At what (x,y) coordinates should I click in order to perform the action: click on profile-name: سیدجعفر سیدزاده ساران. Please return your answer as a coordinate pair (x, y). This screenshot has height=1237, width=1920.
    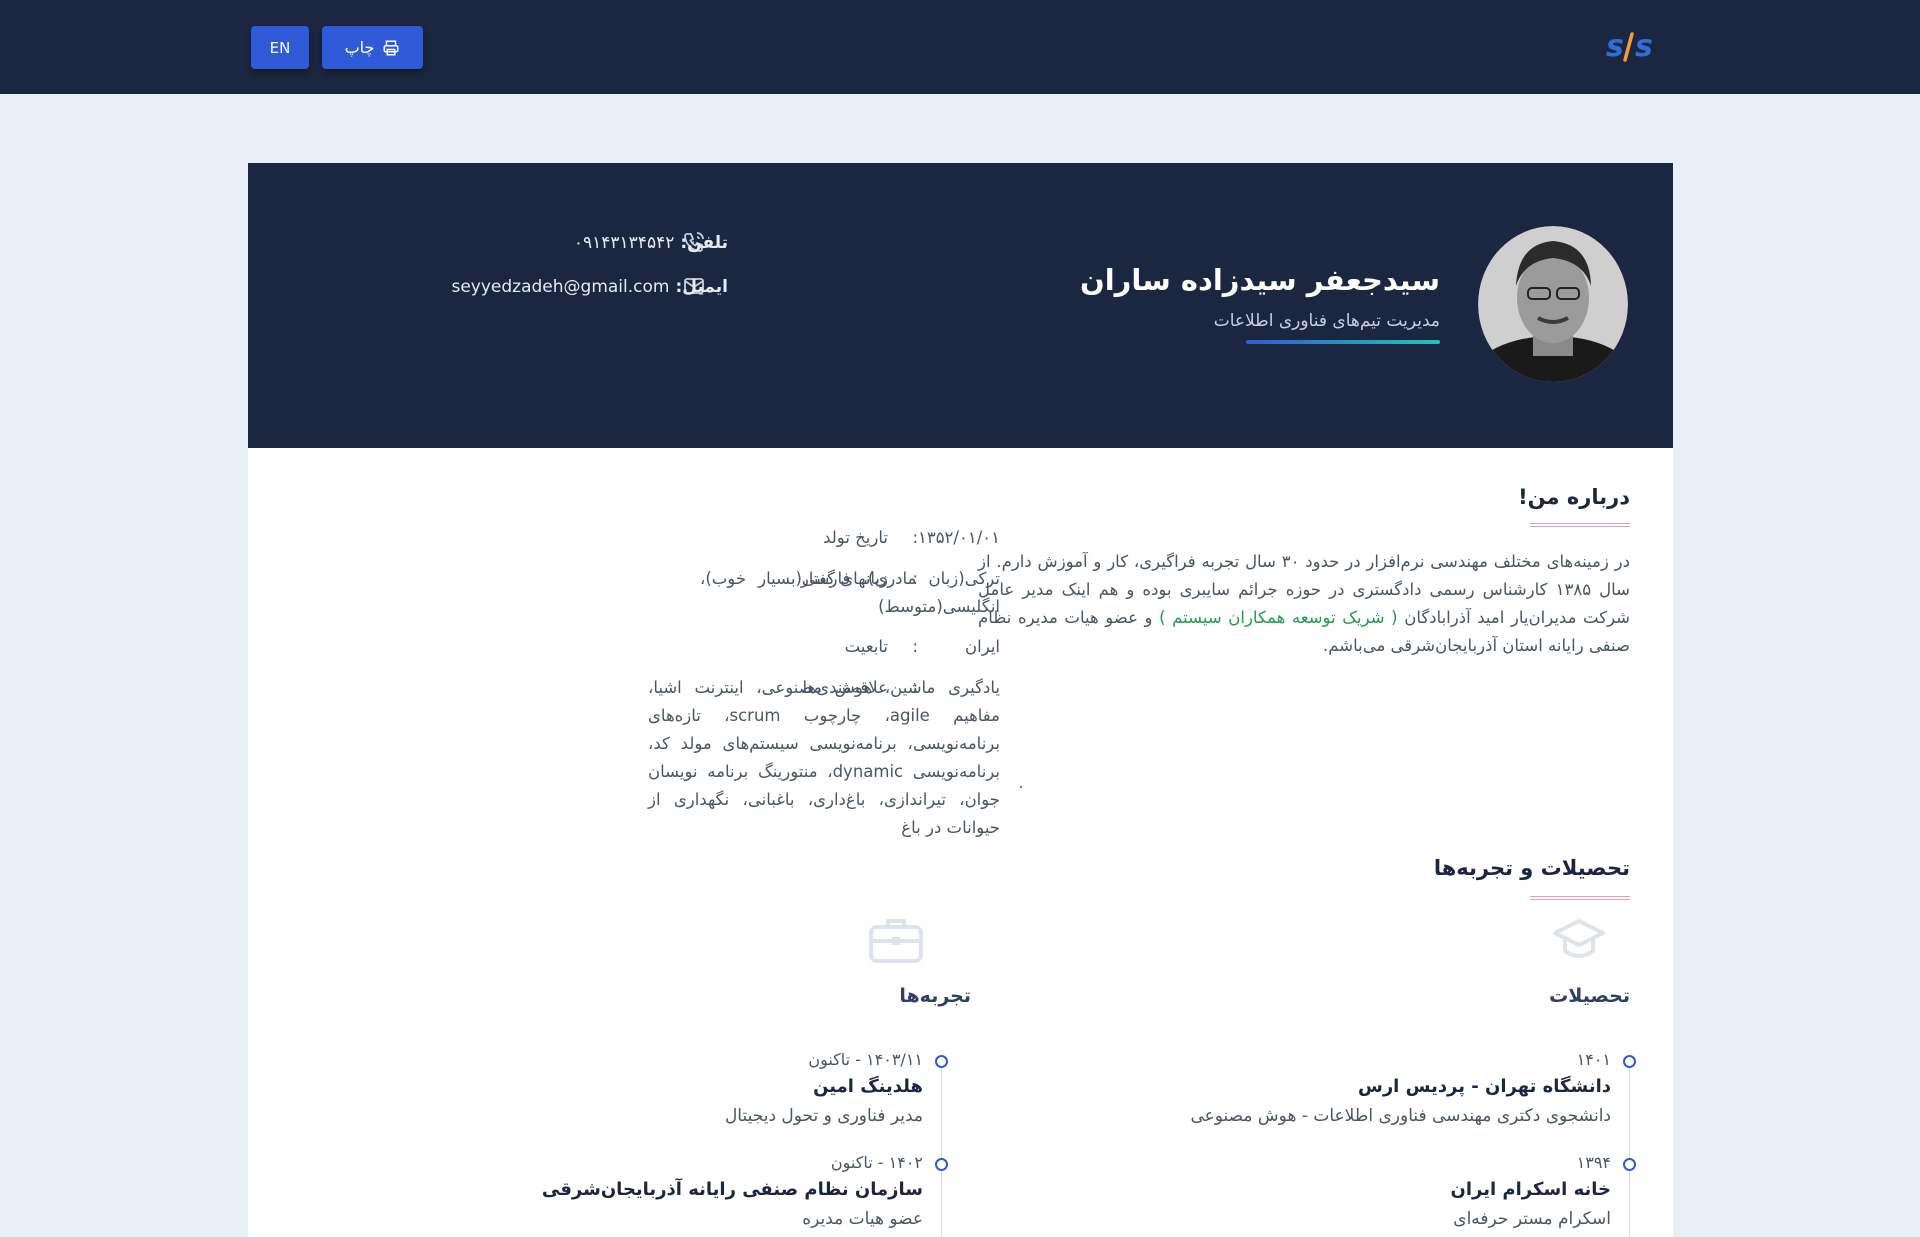
    Looking at the image, I should click on (1259, 280).